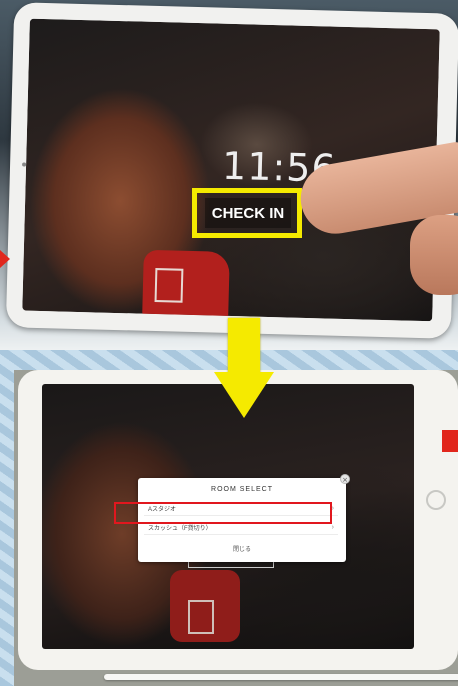  I want to click on room-option-label: スカッシュ（F貸切り）, so click(180, 529).